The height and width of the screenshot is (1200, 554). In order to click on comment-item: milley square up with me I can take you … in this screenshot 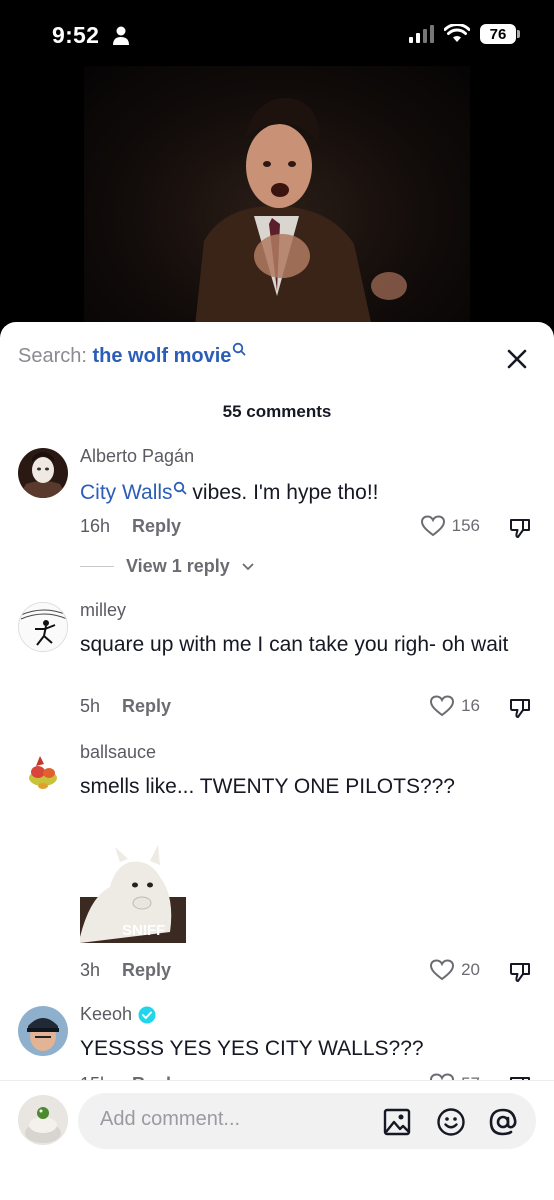, I will do `click(277, 660)`.